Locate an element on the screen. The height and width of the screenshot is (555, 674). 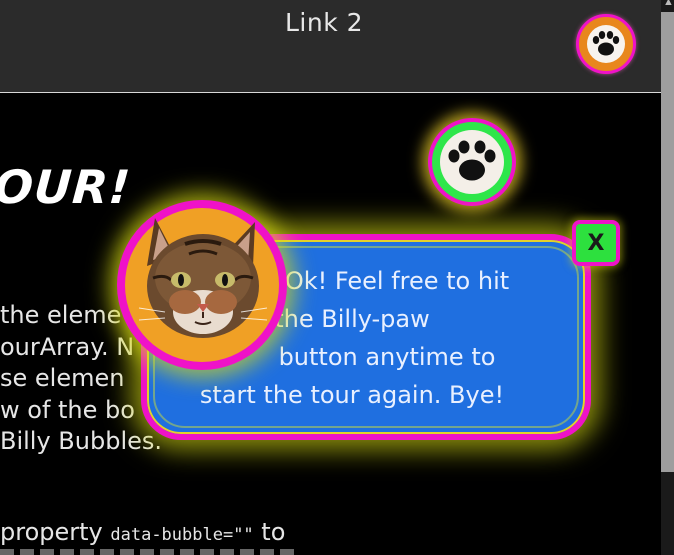
cat-face-icon is located at coordinates (203, 278).